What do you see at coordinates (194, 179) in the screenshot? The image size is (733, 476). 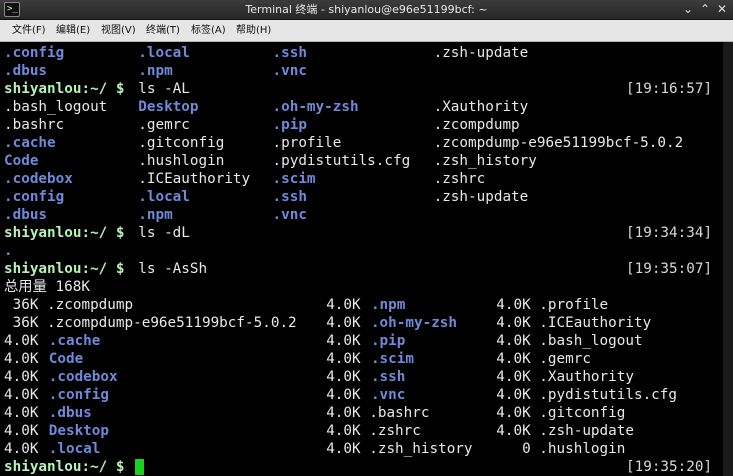 I see `file-entry: .ICEauthority` at bounding box center [194, 179].